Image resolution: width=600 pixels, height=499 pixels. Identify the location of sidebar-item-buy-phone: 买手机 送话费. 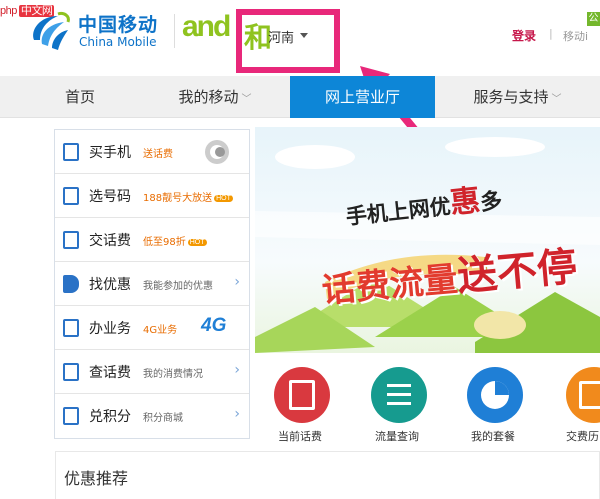
(152, 152).